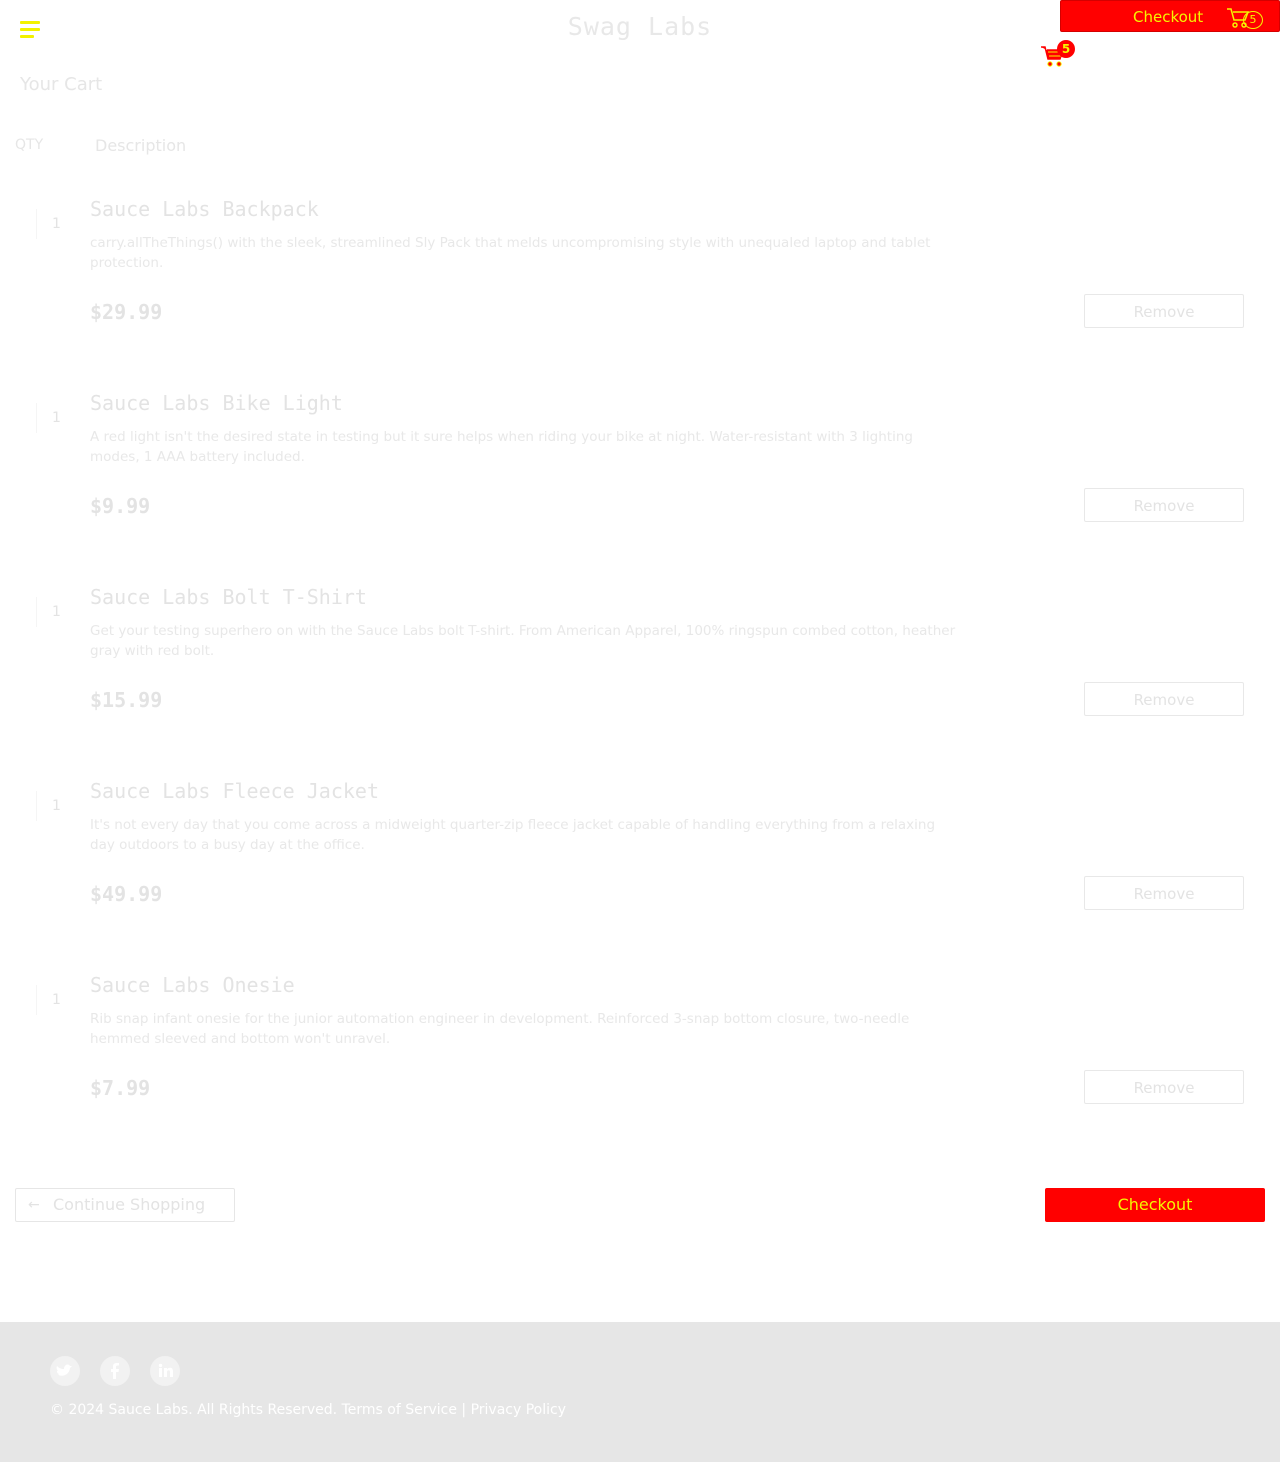 This screenshot has width=1280, height=1462. What do you see at coordinates (34, 1205) in the screenshot?
I see `arrow-left-icon: ←` at bounding box center [34, 1205].